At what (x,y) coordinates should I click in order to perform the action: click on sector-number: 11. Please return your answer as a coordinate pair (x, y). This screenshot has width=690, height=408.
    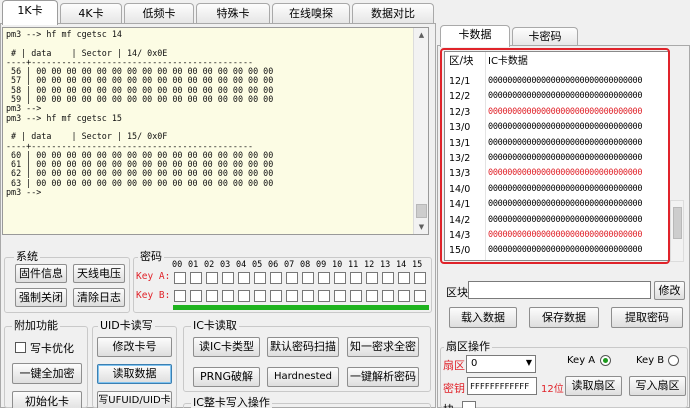
    Looking at the image, I should click on (353, 265).